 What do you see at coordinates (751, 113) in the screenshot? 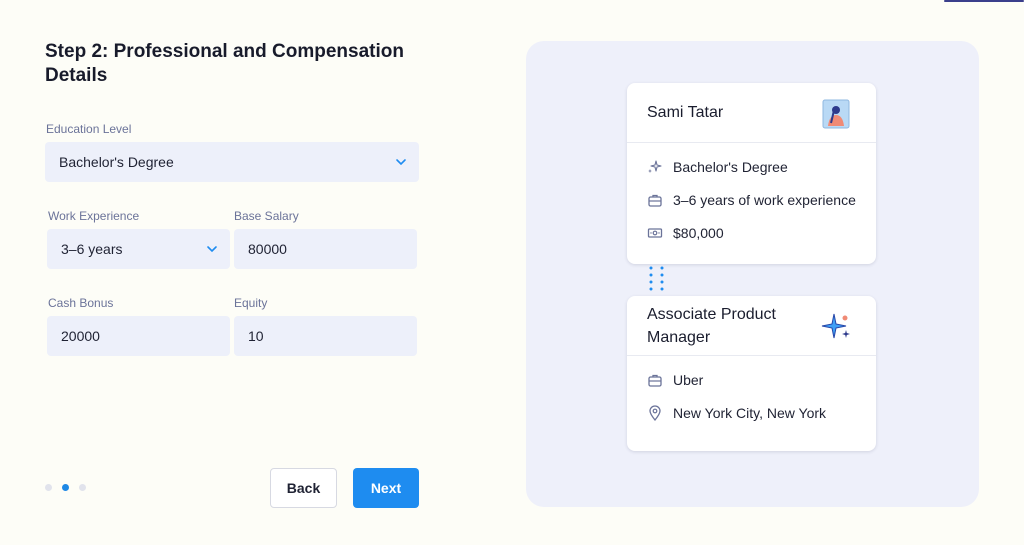
I see `candidate-card-header: Sami Tatar` at bounding box center [751, 113].